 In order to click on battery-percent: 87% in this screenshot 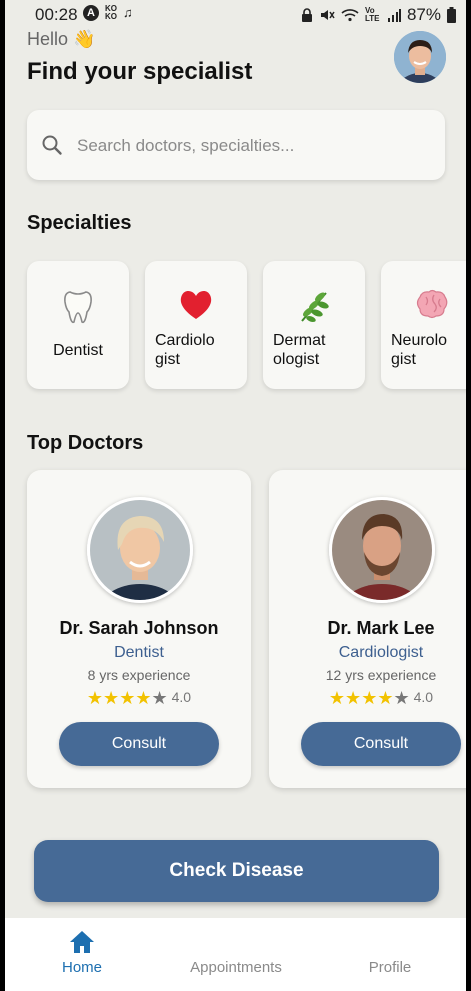, I will do `click(423, 14)`.